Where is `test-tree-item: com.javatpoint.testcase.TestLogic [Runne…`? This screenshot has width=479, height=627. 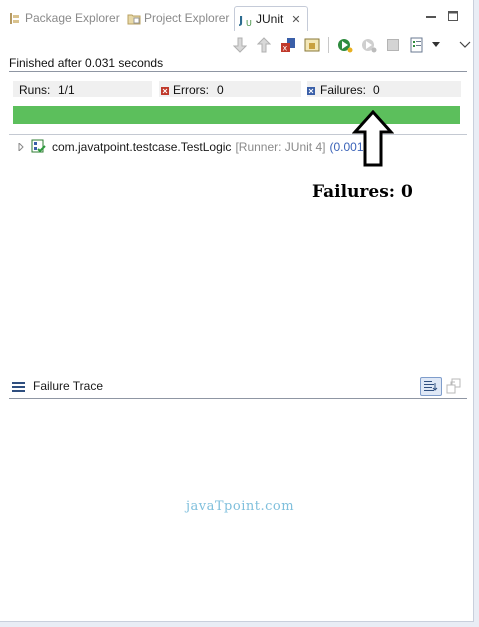
test-tree-item: com.javatpoint.testcase.TestLogic [Runne… is located at coordinates (195, 146).